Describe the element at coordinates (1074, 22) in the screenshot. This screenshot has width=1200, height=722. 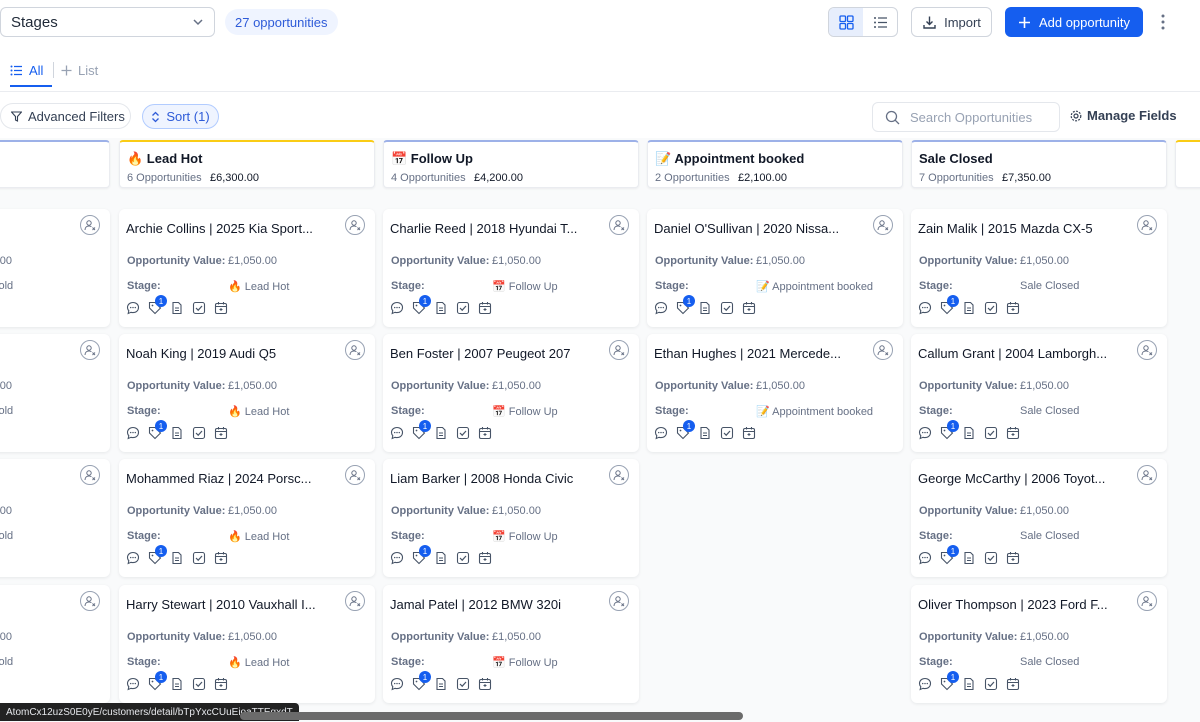
I see `add-opportunity-button: Add opportunity` at that location.